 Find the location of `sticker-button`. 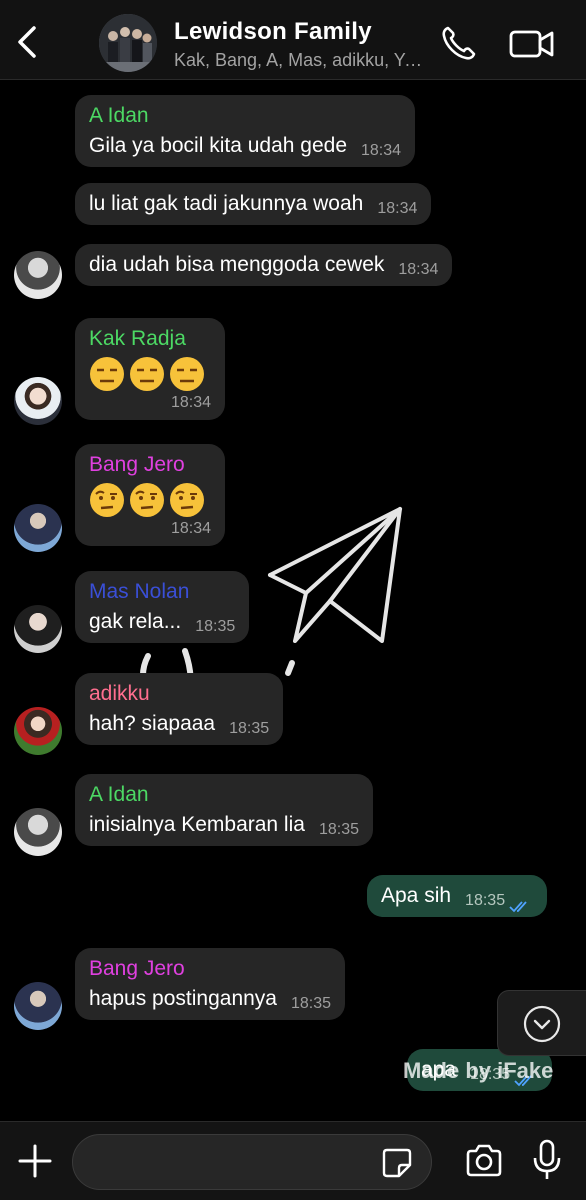

sticker-button is located at coordinates (397, 1163).